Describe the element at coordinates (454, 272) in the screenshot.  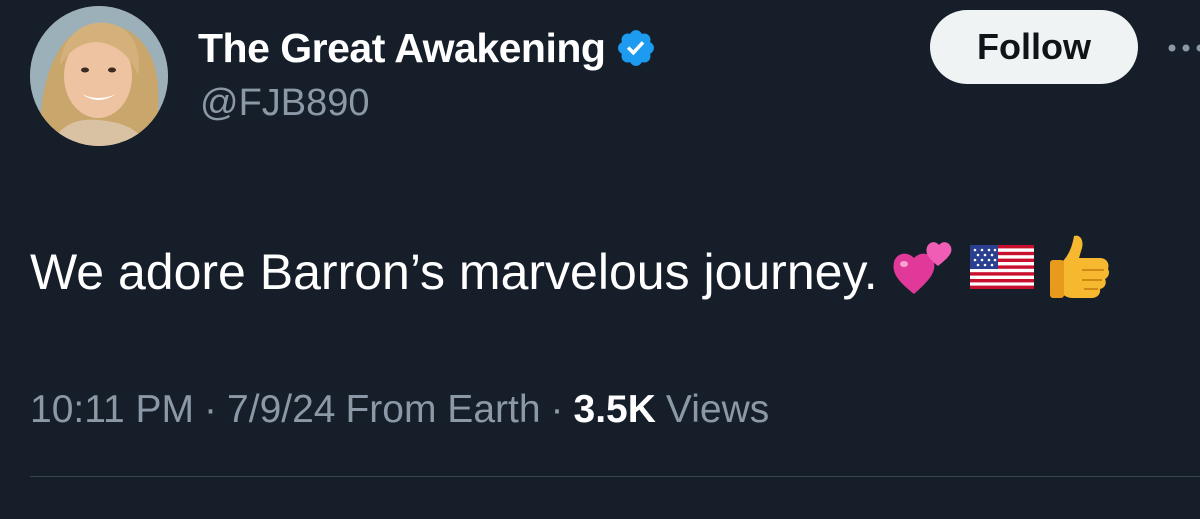
I see `tweet-text: We adore Barron’s marvelous journey.` at that location.